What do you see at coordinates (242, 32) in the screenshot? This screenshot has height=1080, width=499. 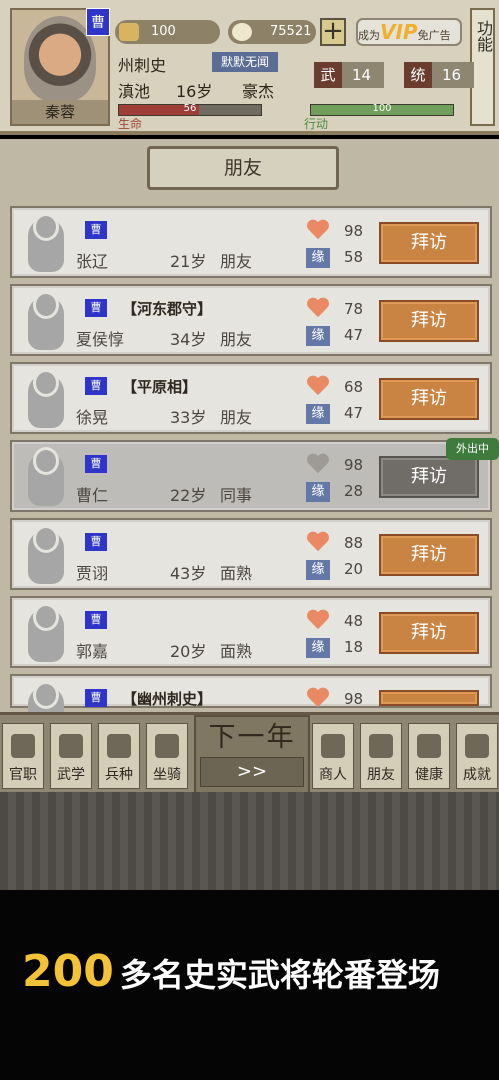 I see `copper-coin-icon` at bounding box center [242, 32].